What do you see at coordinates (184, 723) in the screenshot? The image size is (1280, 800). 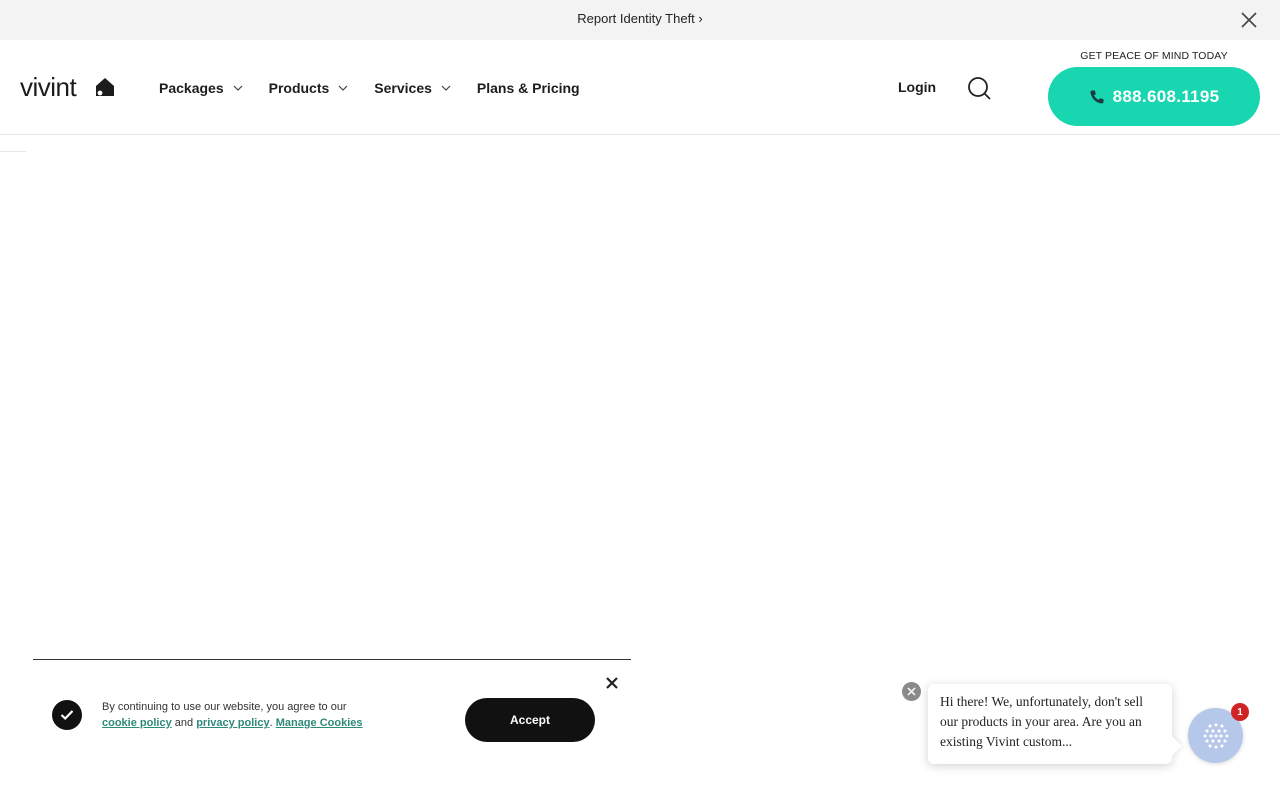 I see `cookie-and-text: and` at bounding box center [184, 723].